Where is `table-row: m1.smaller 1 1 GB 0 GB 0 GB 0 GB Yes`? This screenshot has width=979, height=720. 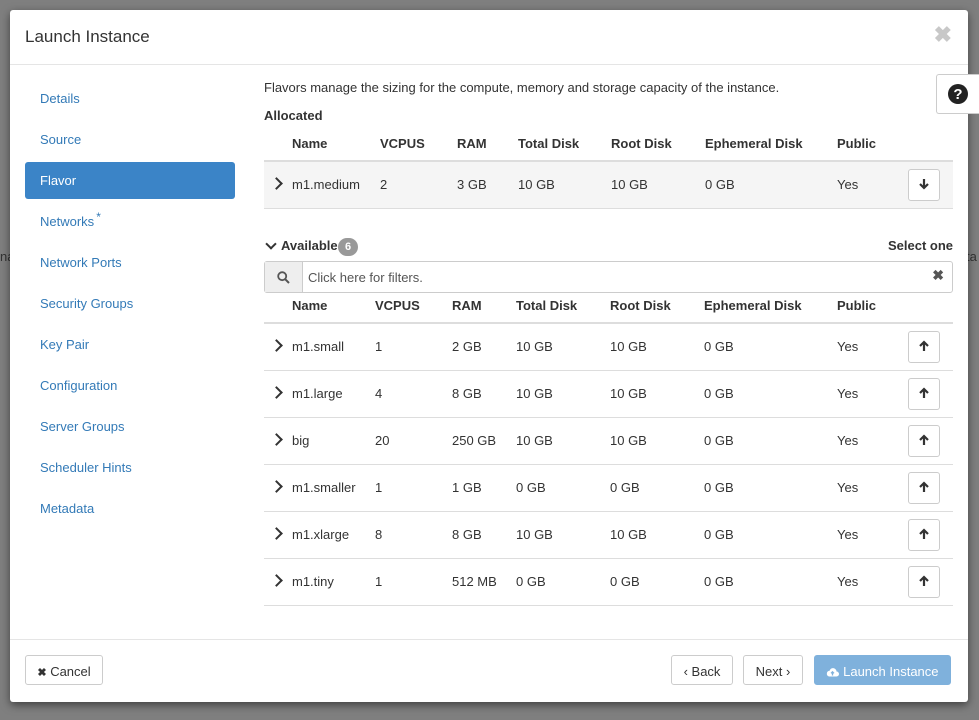 table-row: m1.smaller 1 1 GB 0 GB 0 GB 0 GB Yes is located at coordinates (608, 488).